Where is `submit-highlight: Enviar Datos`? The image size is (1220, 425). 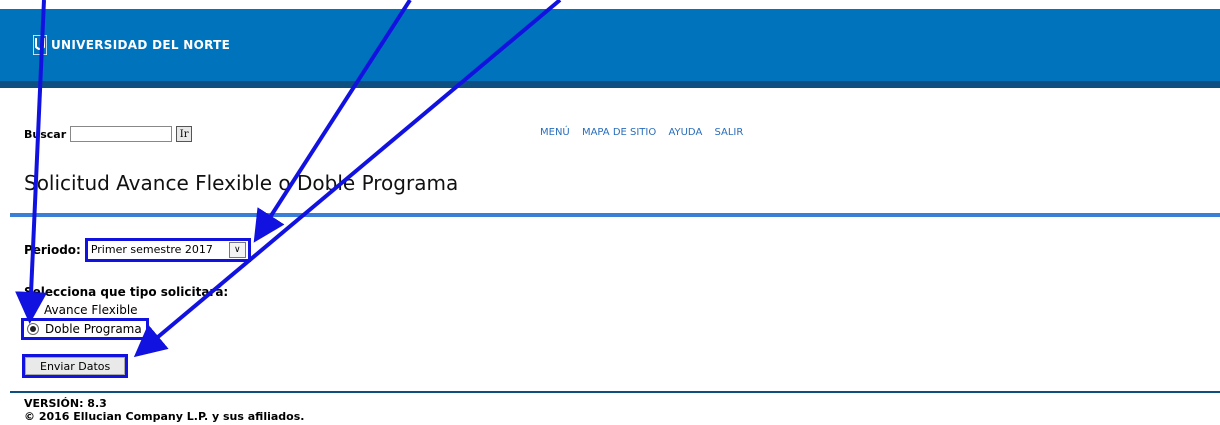
submit-highlight: Enviar Datos is located at coordinates (75, 366).